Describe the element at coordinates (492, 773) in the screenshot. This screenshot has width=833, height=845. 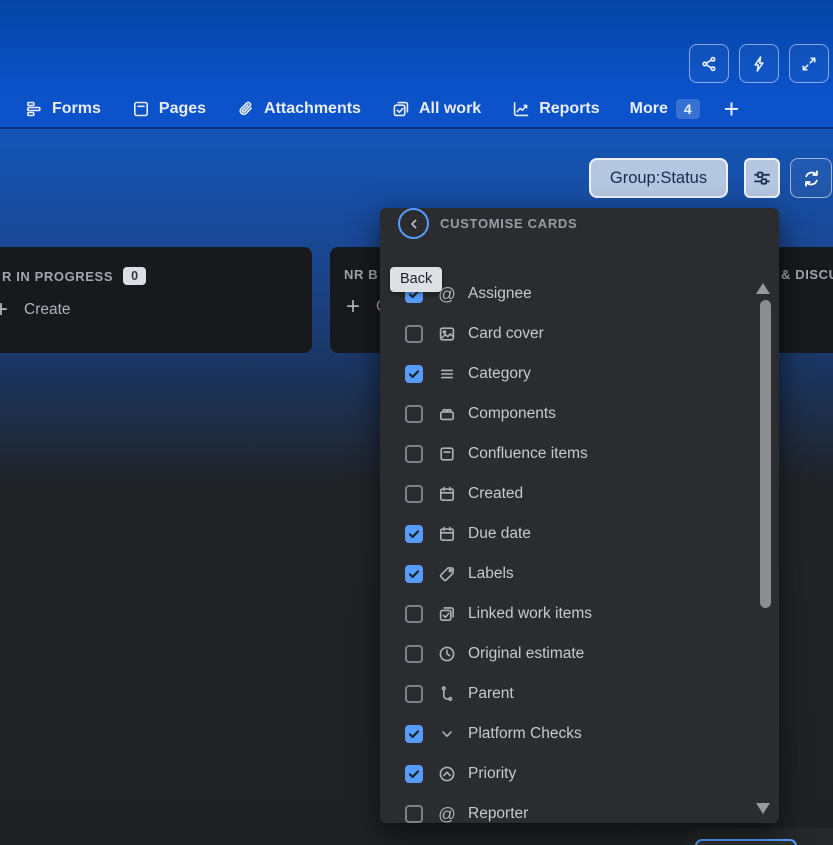
I see `field-label: Priority` at that location.